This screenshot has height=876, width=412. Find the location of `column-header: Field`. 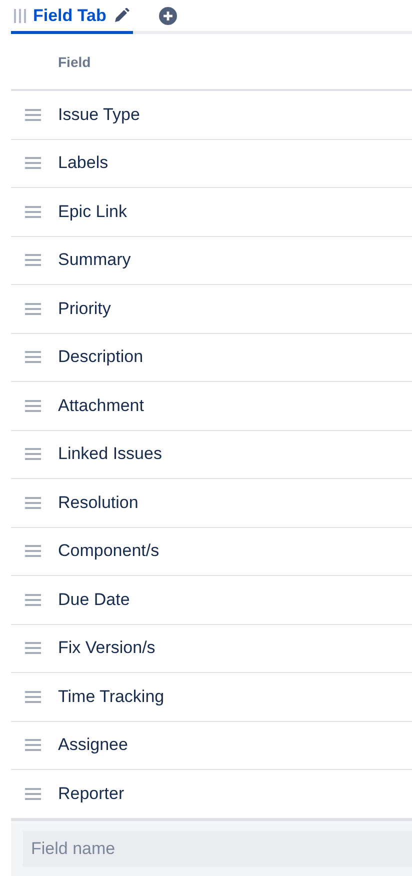

column-header: Field is located at coordinates (74, 62).